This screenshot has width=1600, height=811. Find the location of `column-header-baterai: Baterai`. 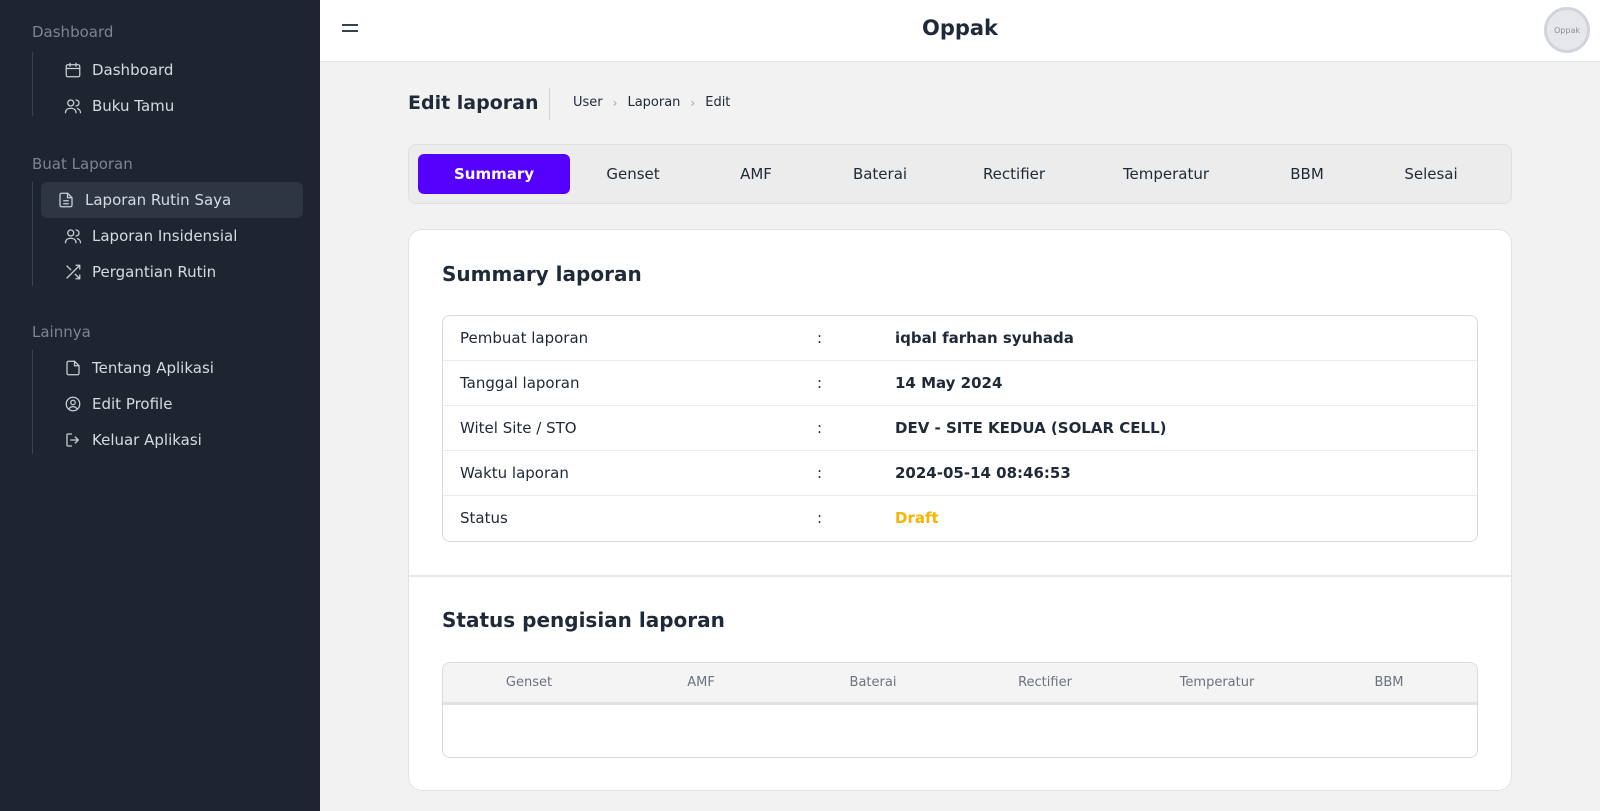

column-header-baterai: Baterai is located at coordinates (873, 682).